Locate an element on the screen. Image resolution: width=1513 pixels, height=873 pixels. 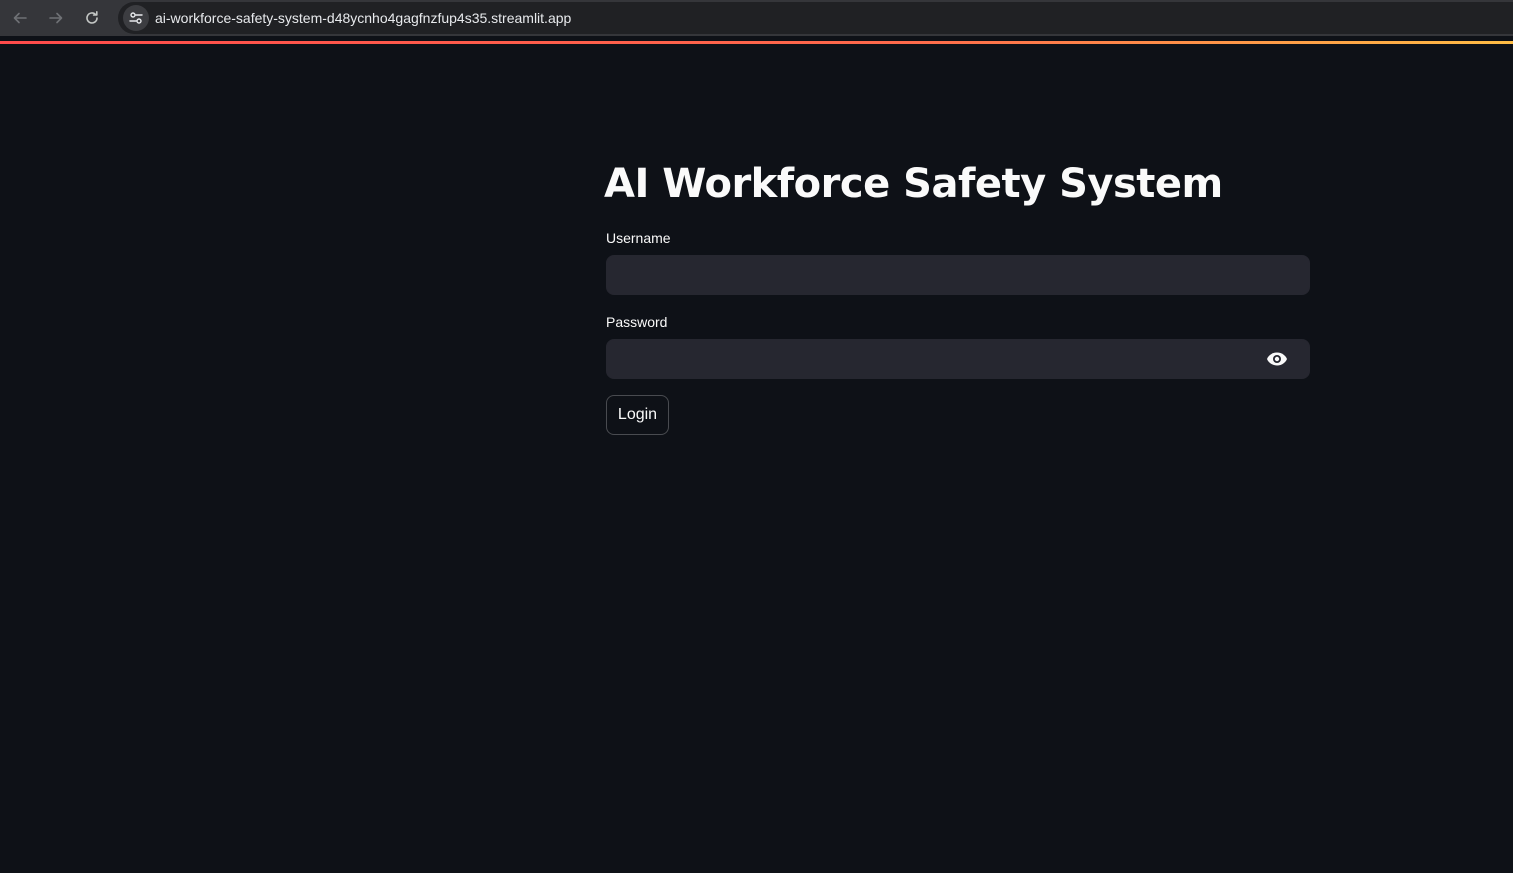
eye-icon is located at coordinates (1277, 359).